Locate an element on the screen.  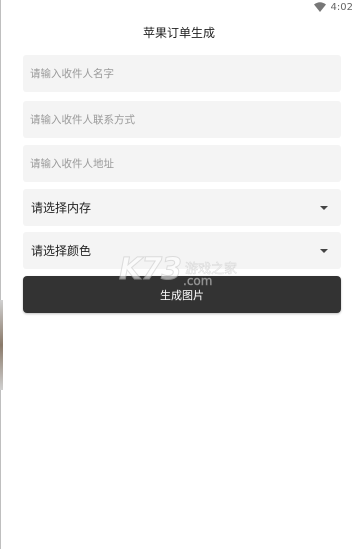
wifi-icon is located at coordinates (319, 7).